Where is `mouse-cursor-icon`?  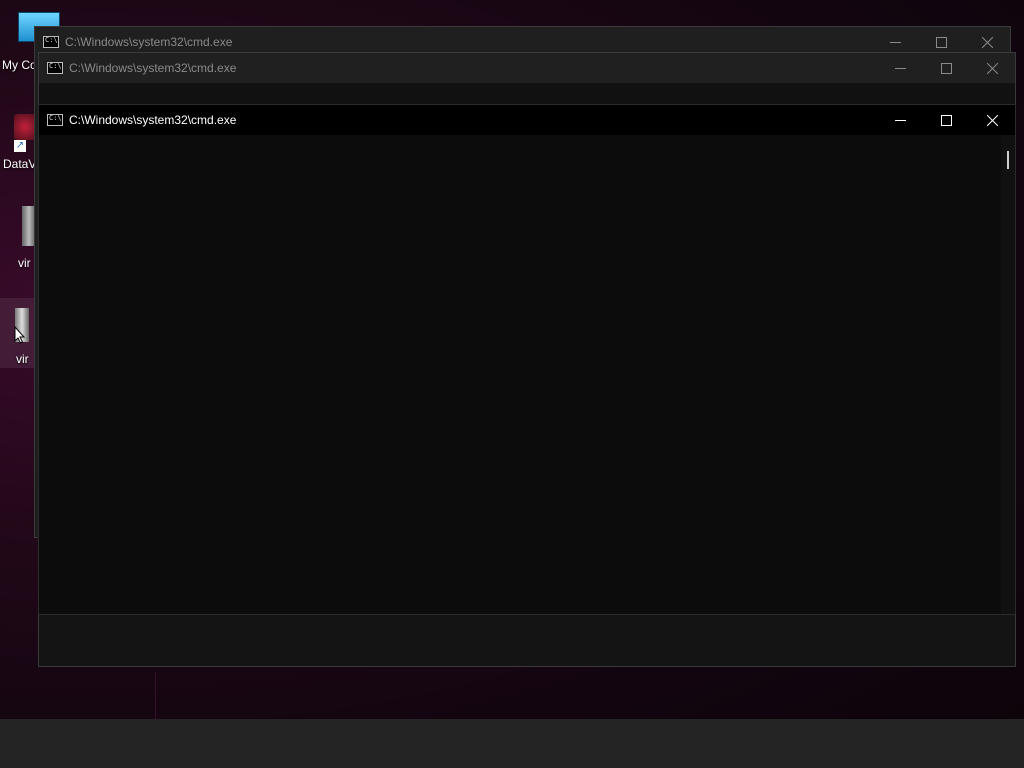 mouse-cursor-icon is located at coordinates (20, 335).